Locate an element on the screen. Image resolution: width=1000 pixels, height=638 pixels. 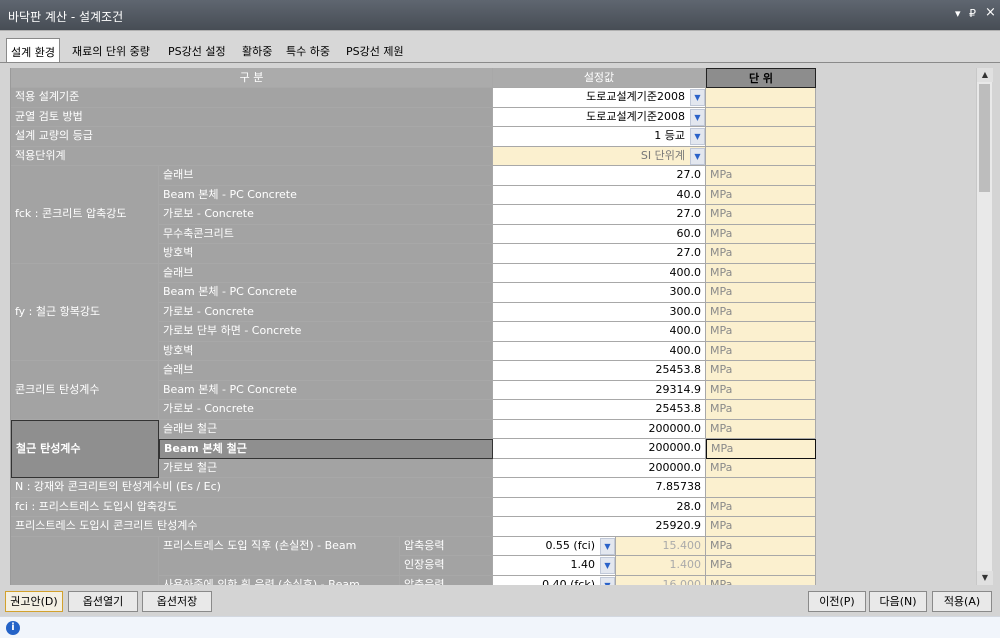
bridge-grade-select: 1 등교 is located at coordinates (599, 137).